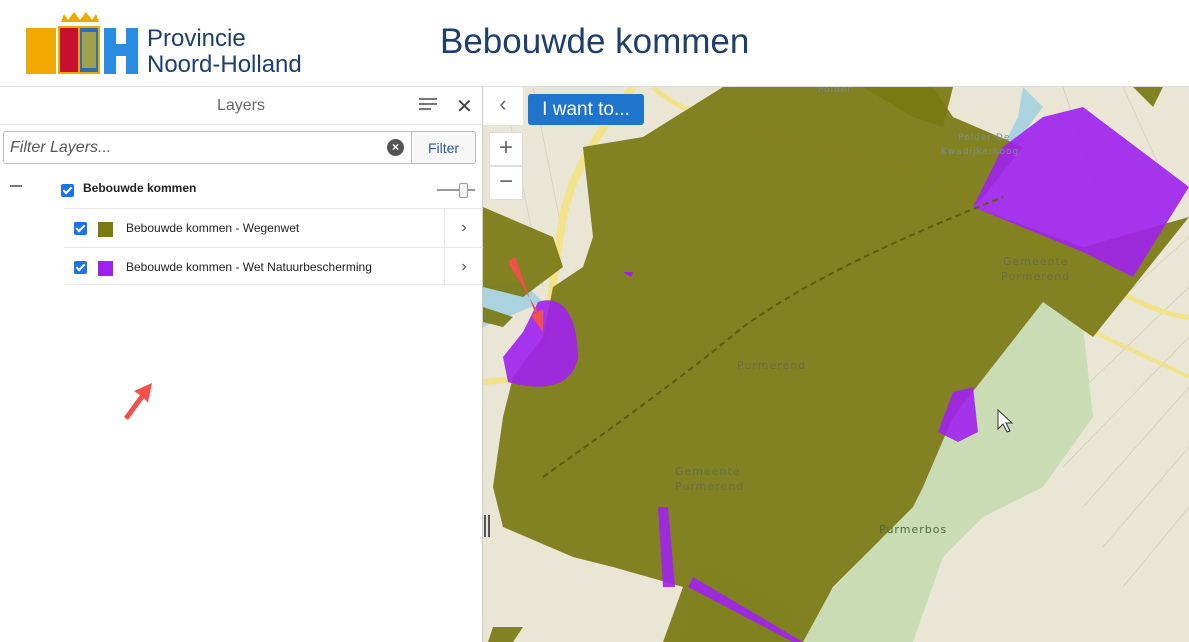 The height and width of the screenshot is (642, 1189). I want to click on app-title: Bebouwde kommen, so click(595, 41).